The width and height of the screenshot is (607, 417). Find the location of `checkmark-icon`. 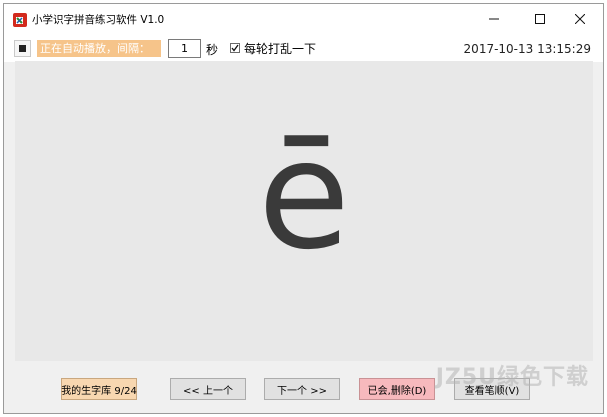

checkmark-icon is located at coordinates (235, 48).